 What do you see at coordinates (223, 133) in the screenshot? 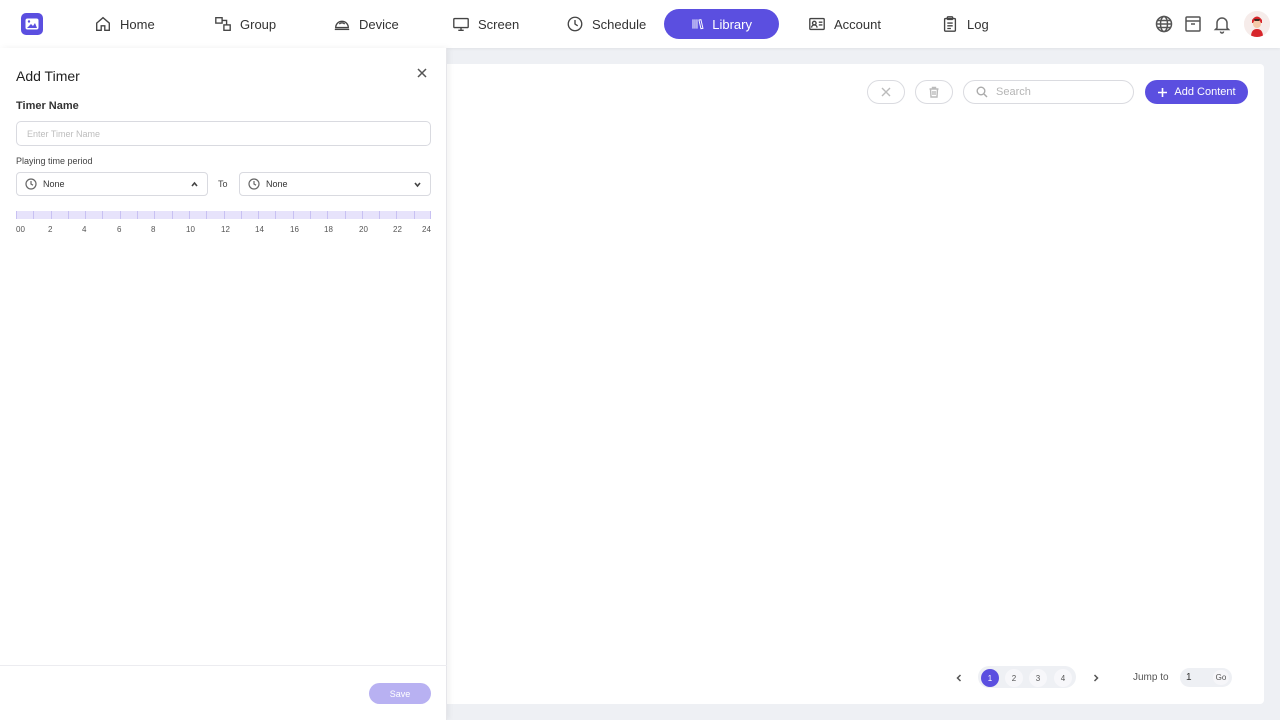
I see `timer-name-input` at bounding box center [223, 133].